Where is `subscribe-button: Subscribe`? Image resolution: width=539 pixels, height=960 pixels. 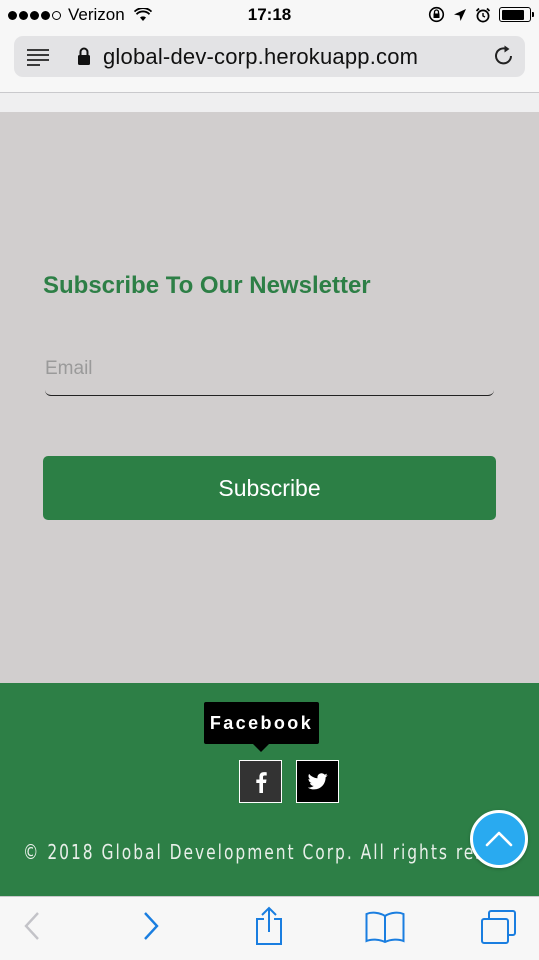
subscribe-button: Subscribe is located at coordinates (269, 488).